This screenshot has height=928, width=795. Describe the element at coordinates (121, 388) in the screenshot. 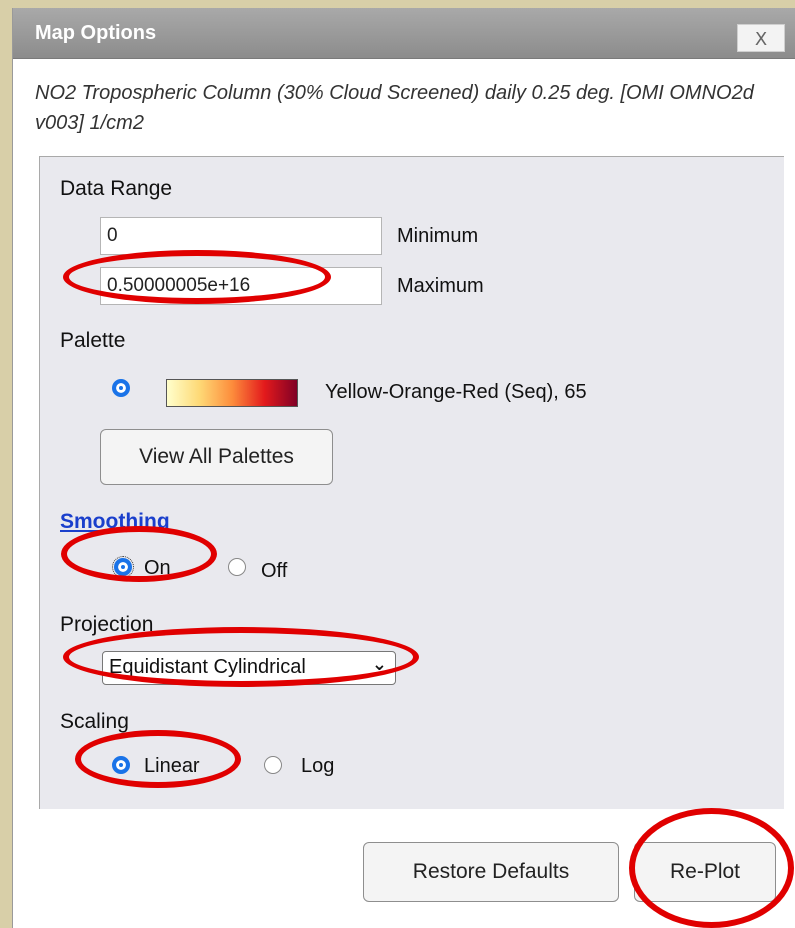

I see `palette-radio-selected` at that location.